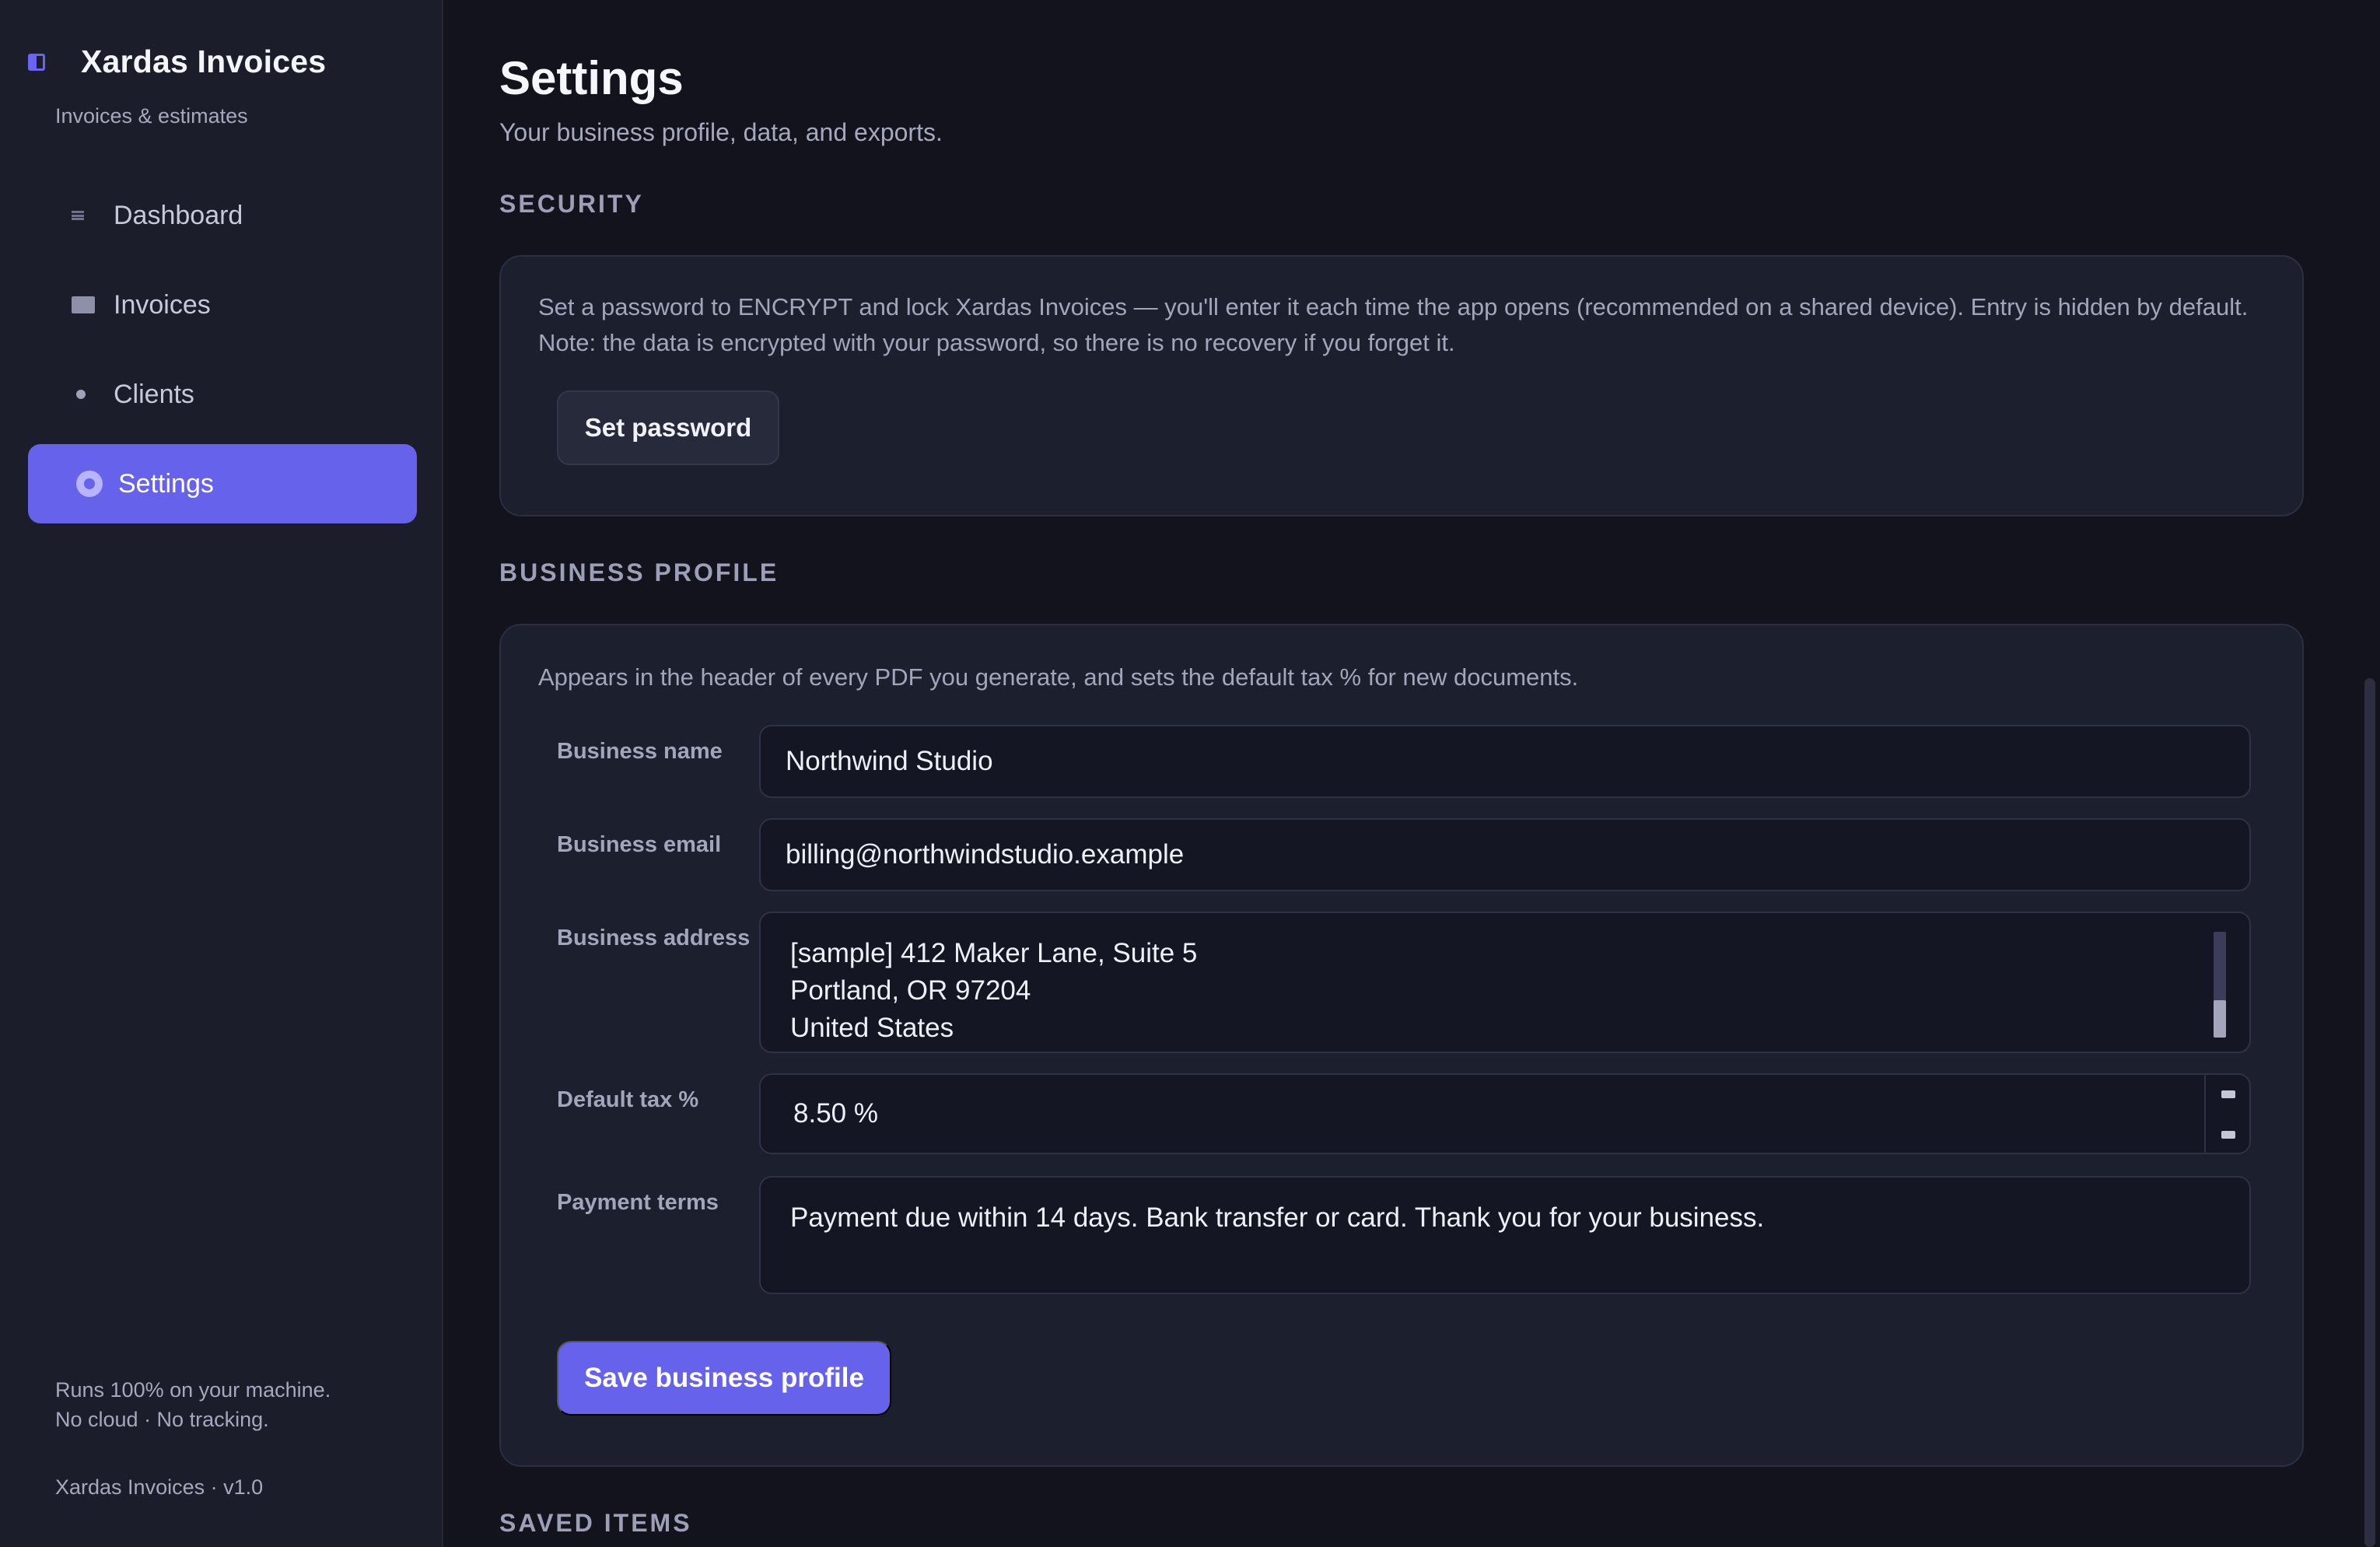  Describe the element at coordinates (654, 938) in the screenshot. I see `business-address-label: Business address` at that location.